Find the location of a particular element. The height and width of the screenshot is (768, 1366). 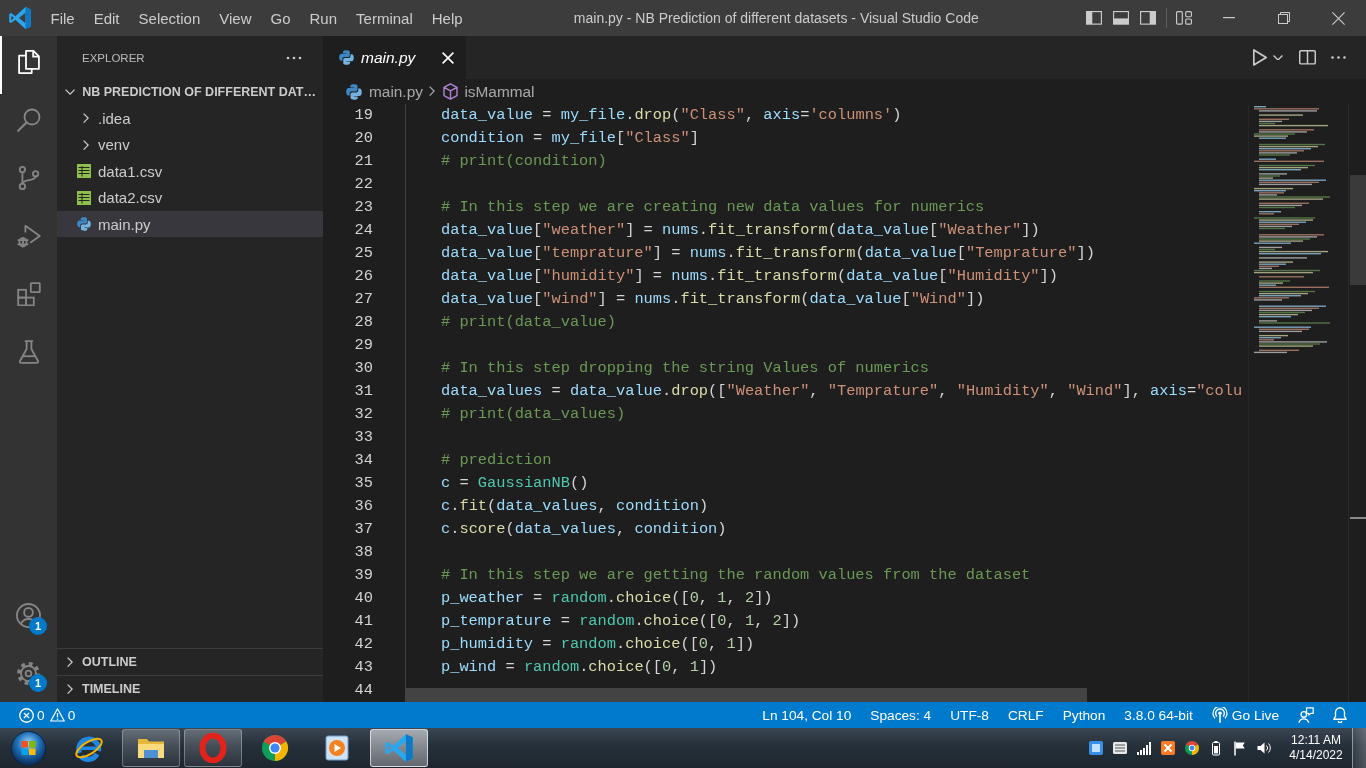

signal-icon is located at coordinates (1144, 748).